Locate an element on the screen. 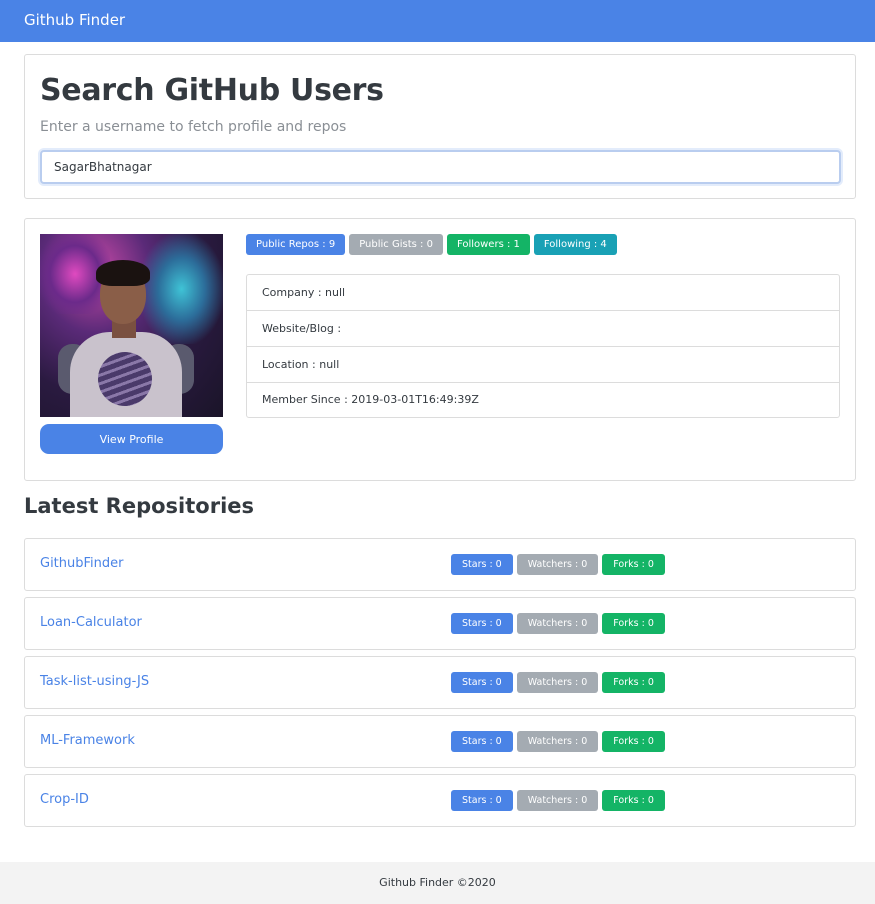 Image resolution: width=875 pixels, height=904 pixels. followers-badge: Followers : 1 is located at coordinates (488, 244).